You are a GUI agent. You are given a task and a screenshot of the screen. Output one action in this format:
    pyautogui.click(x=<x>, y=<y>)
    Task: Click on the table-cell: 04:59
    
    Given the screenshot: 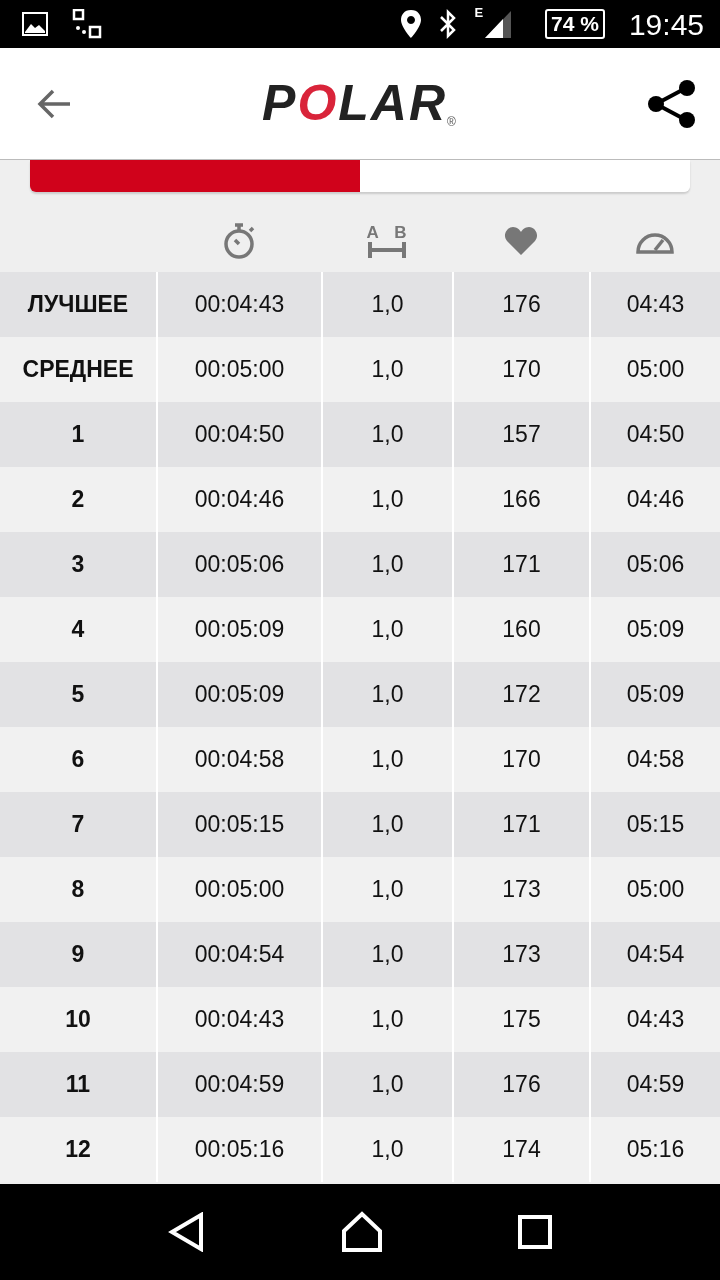 What is the action you would take?
    pyautogui.click(x=655, y=1084)
    